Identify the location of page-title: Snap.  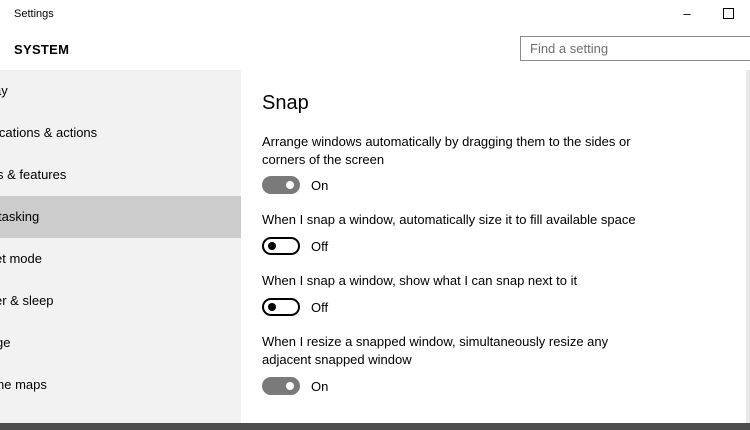
(285, 103).